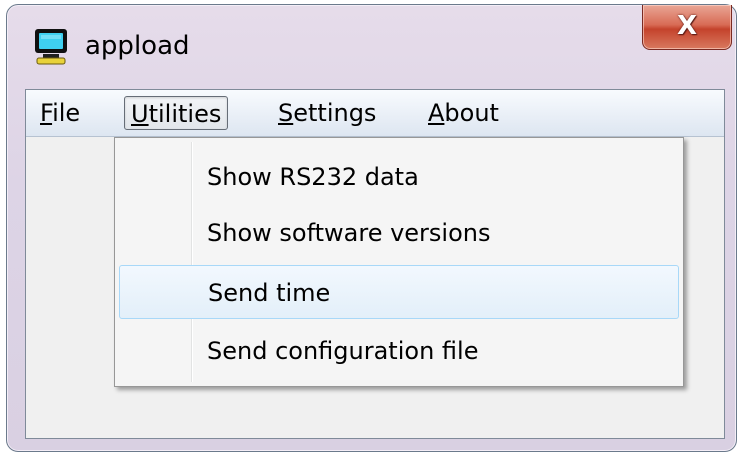 The height and width of the screenshot is (456, 743). Describe the element at coordinates (399, 292) in the screenshot. I see `menu-item-send-time: Send time` at that location.